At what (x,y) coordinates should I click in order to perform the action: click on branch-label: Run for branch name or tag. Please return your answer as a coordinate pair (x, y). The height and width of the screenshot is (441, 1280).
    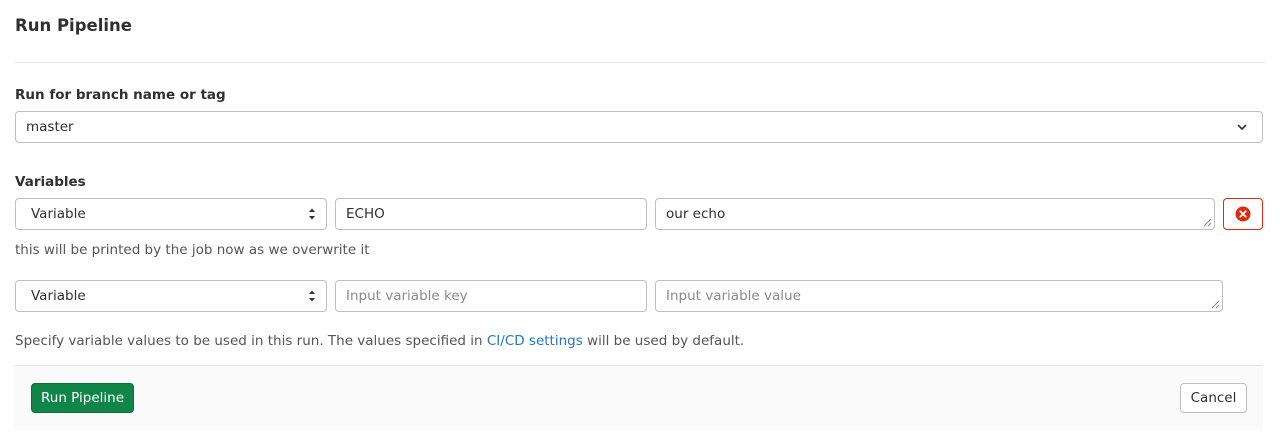
    Looking at the image, I should click on (120, 95).